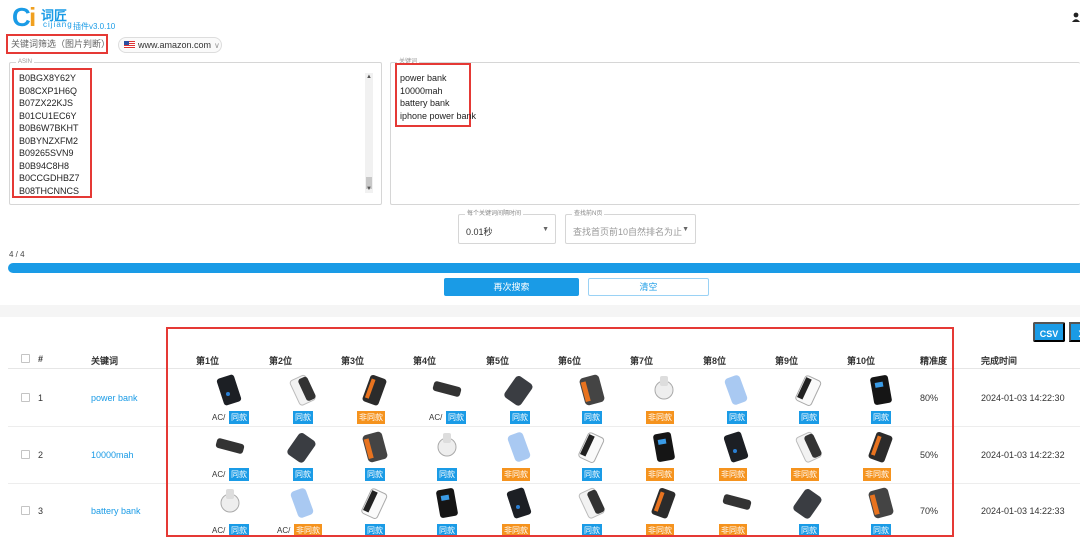 The image size is (1080, 538). I want to click on product-cell: AC/非同款, so click(302, 511).